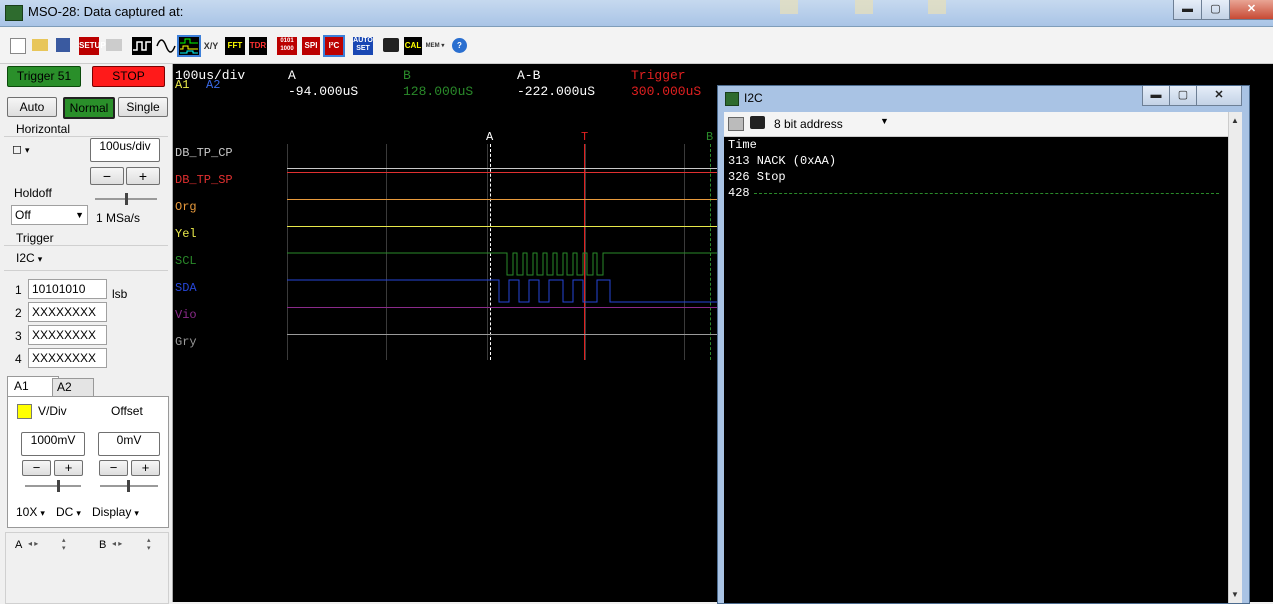 The image size is (1273, 604). I want to click on logic-mode-button, so click(189, 46).